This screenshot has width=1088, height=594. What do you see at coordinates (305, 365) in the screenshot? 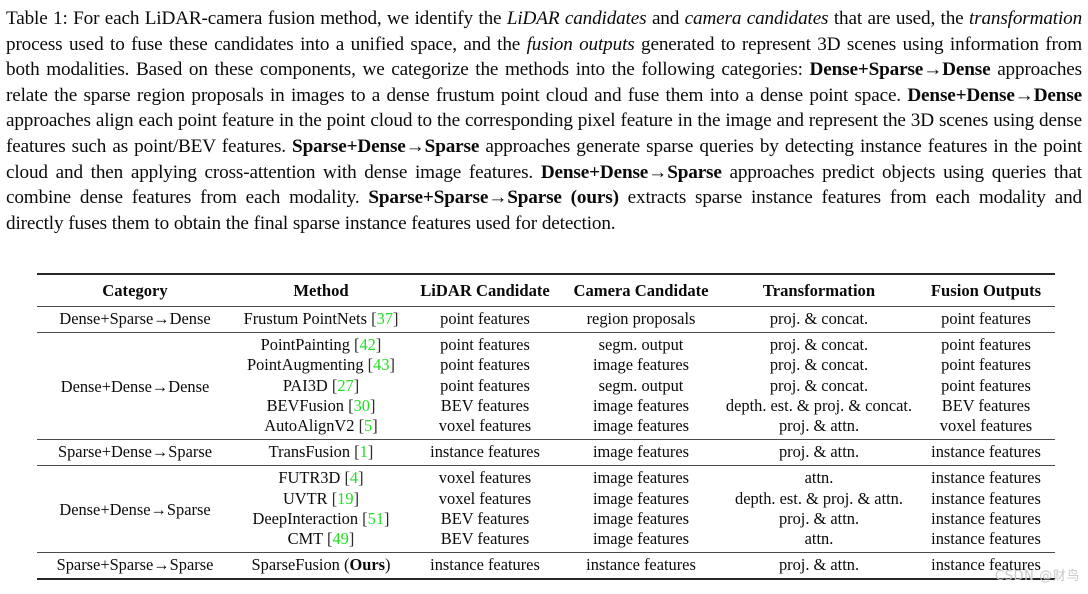
I see `method-name: PointAugmenting` at bounding box center [305, 365].